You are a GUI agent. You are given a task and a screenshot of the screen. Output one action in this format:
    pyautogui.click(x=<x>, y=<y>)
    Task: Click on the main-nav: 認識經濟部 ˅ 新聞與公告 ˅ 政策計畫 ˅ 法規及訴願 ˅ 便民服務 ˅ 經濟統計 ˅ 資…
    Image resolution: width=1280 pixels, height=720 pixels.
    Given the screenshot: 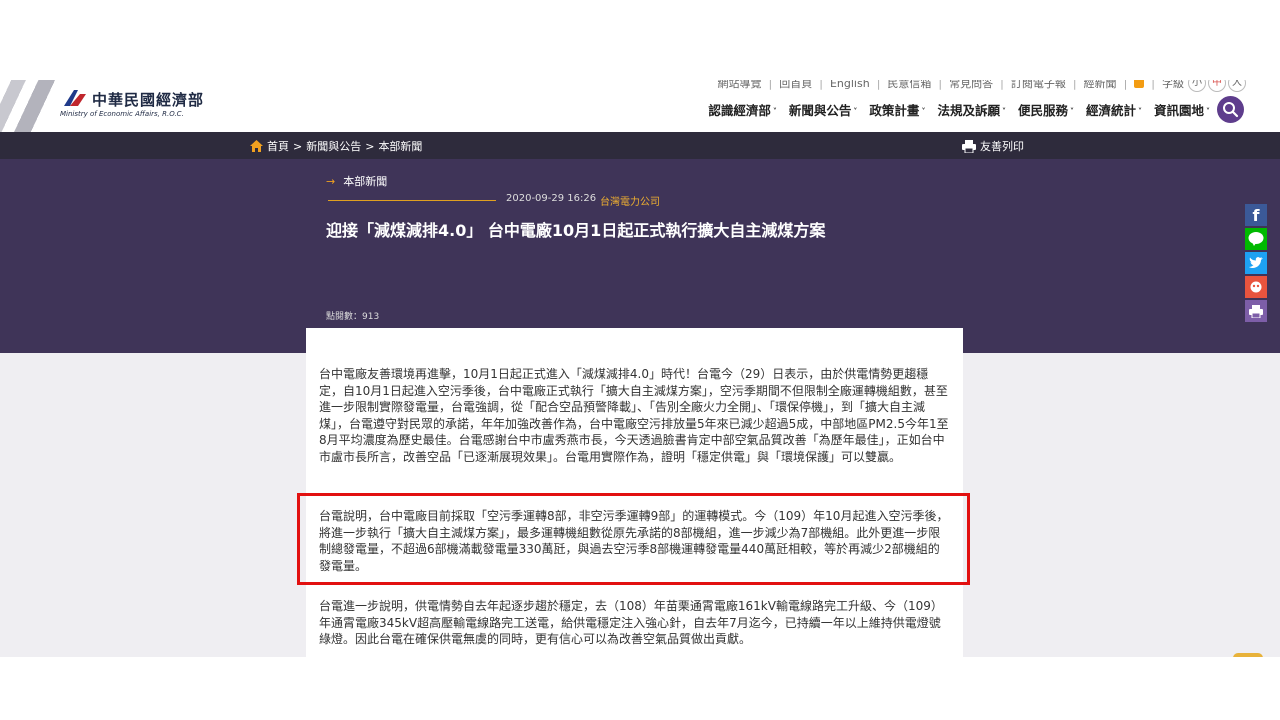 What is the action you would take?
    pyautogui.click(x=959, y=109)
    